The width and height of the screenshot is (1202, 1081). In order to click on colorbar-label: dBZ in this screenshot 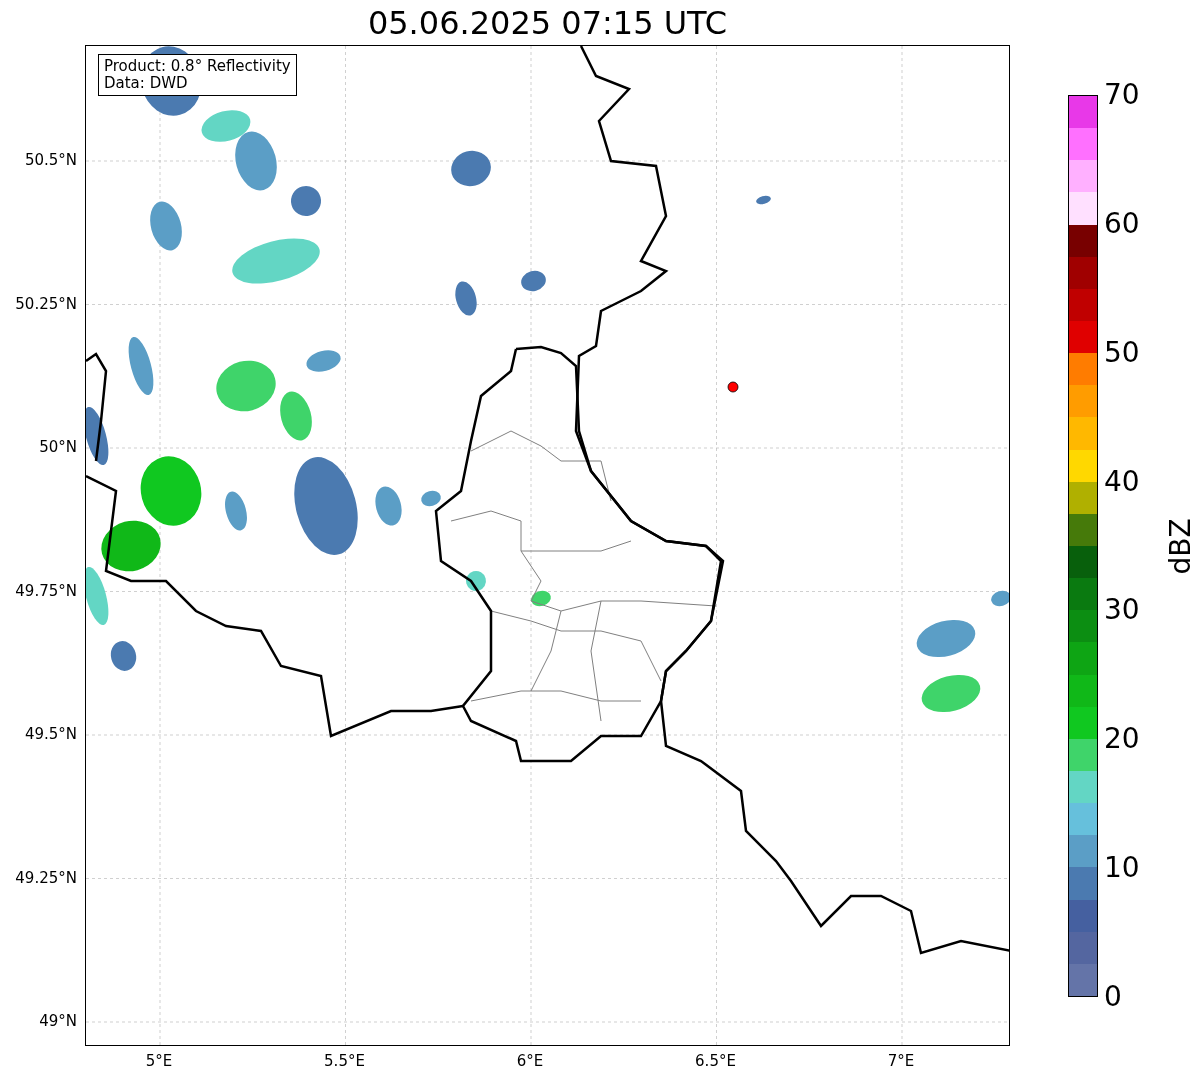, I will do `click(1180, 546)`.